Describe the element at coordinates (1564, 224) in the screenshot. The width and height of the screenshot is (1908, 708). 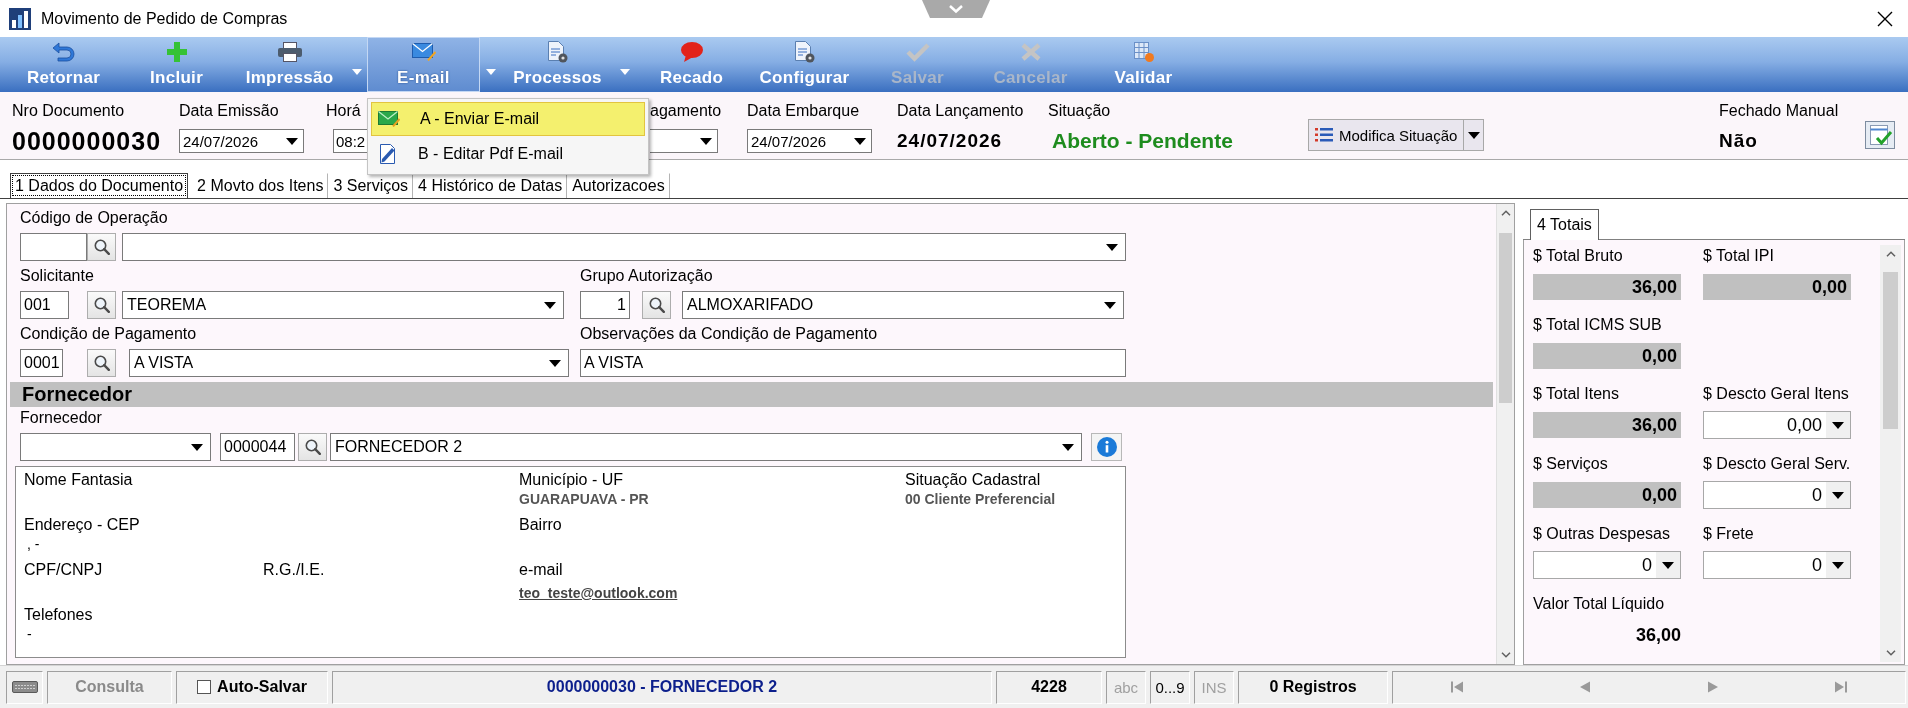
I see `tab: 4 Totais` at that location.